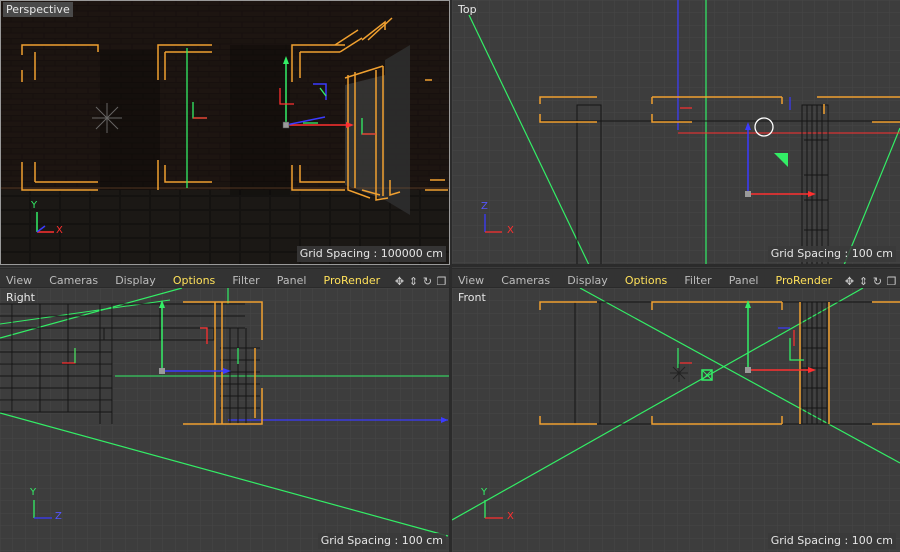  Describe the element at coordinates (510, 230) in the screenshot. I see `axis-label-x-top: X` at that location.